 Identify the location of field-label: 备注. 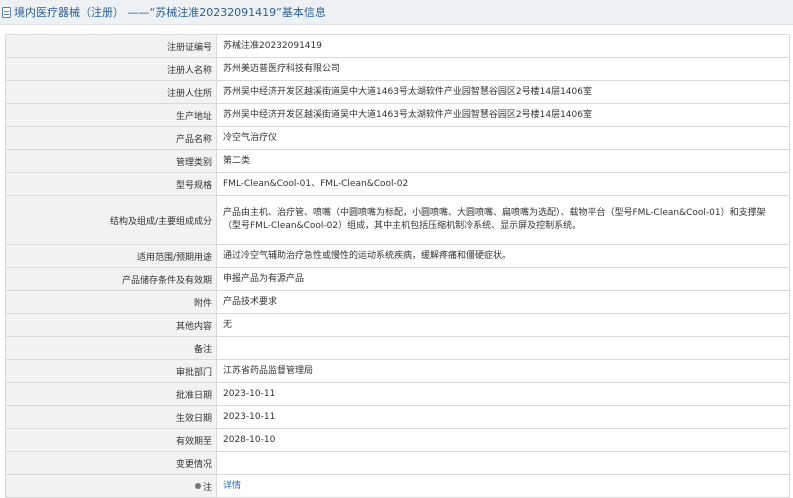
(111, 348).